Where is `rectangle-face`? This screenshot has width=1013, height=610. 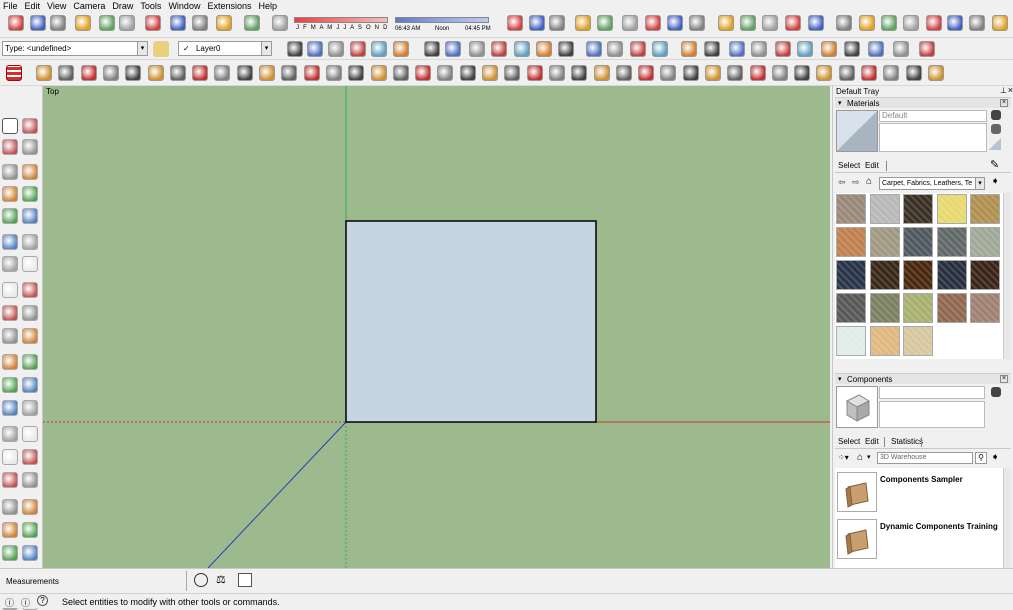 rectangle-face is located at coordinates (471, 321).